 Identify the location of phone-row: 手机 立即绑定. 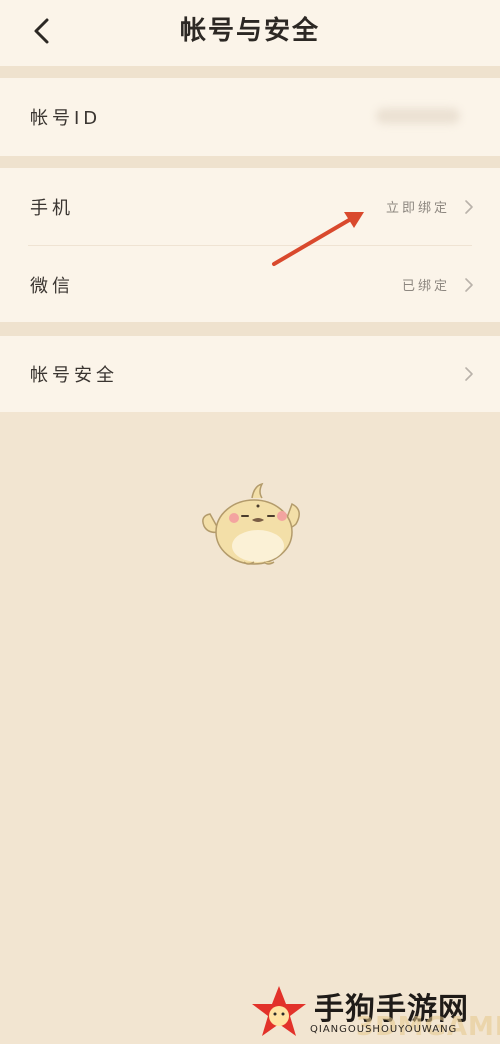
(250, 206).